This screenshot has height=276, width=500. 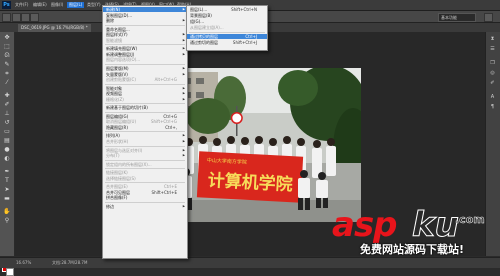 What do you see at coordinates (115, 99) in the screenshot?
I see `menu-item-label: 栅格化(Z)` at bounding box center [115, 99].